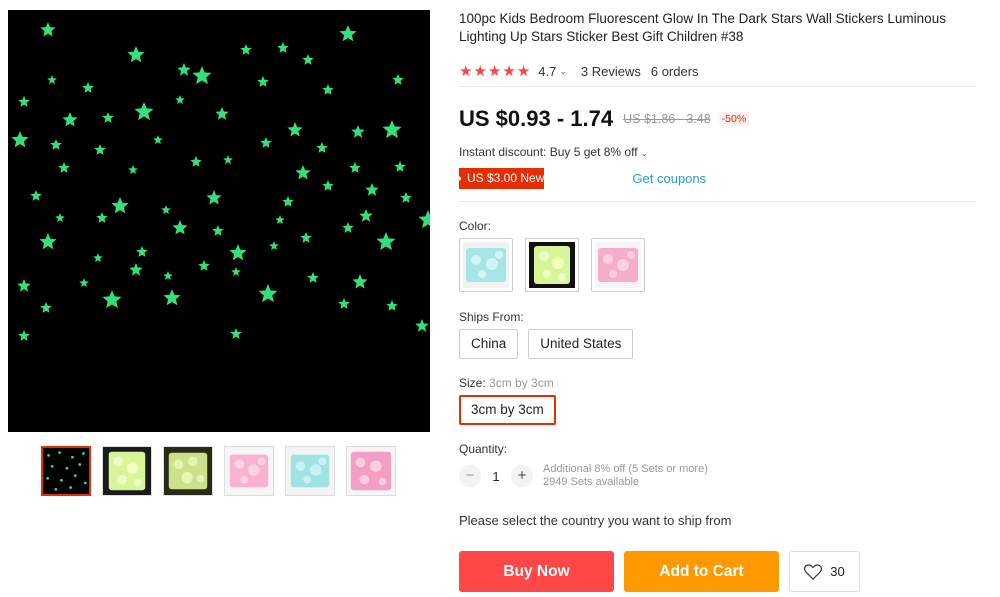 Image resolution: width=1000 pixels, height=597 pixels. What do you see at coordinates (717, 71) in the screenshot?
I see `rating-row: ★ ★ ★ ★ ★ 4.7 ⌄ 3 Reviews 6 orders` at bounding box center [717, 71].